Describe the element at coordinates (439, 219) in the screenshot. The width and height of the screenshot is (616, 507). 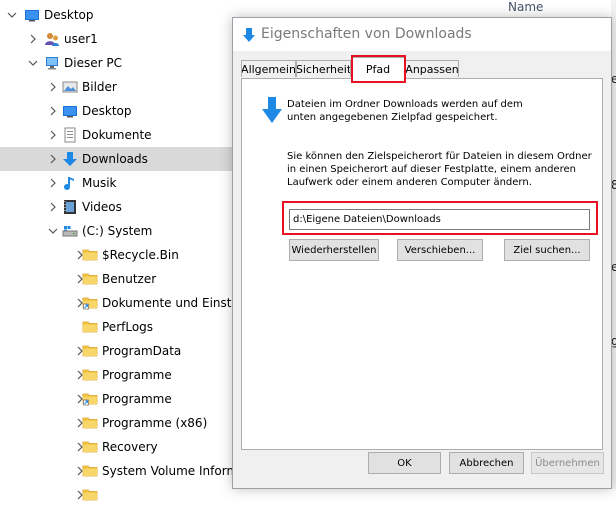
I see `path-input` at that location.